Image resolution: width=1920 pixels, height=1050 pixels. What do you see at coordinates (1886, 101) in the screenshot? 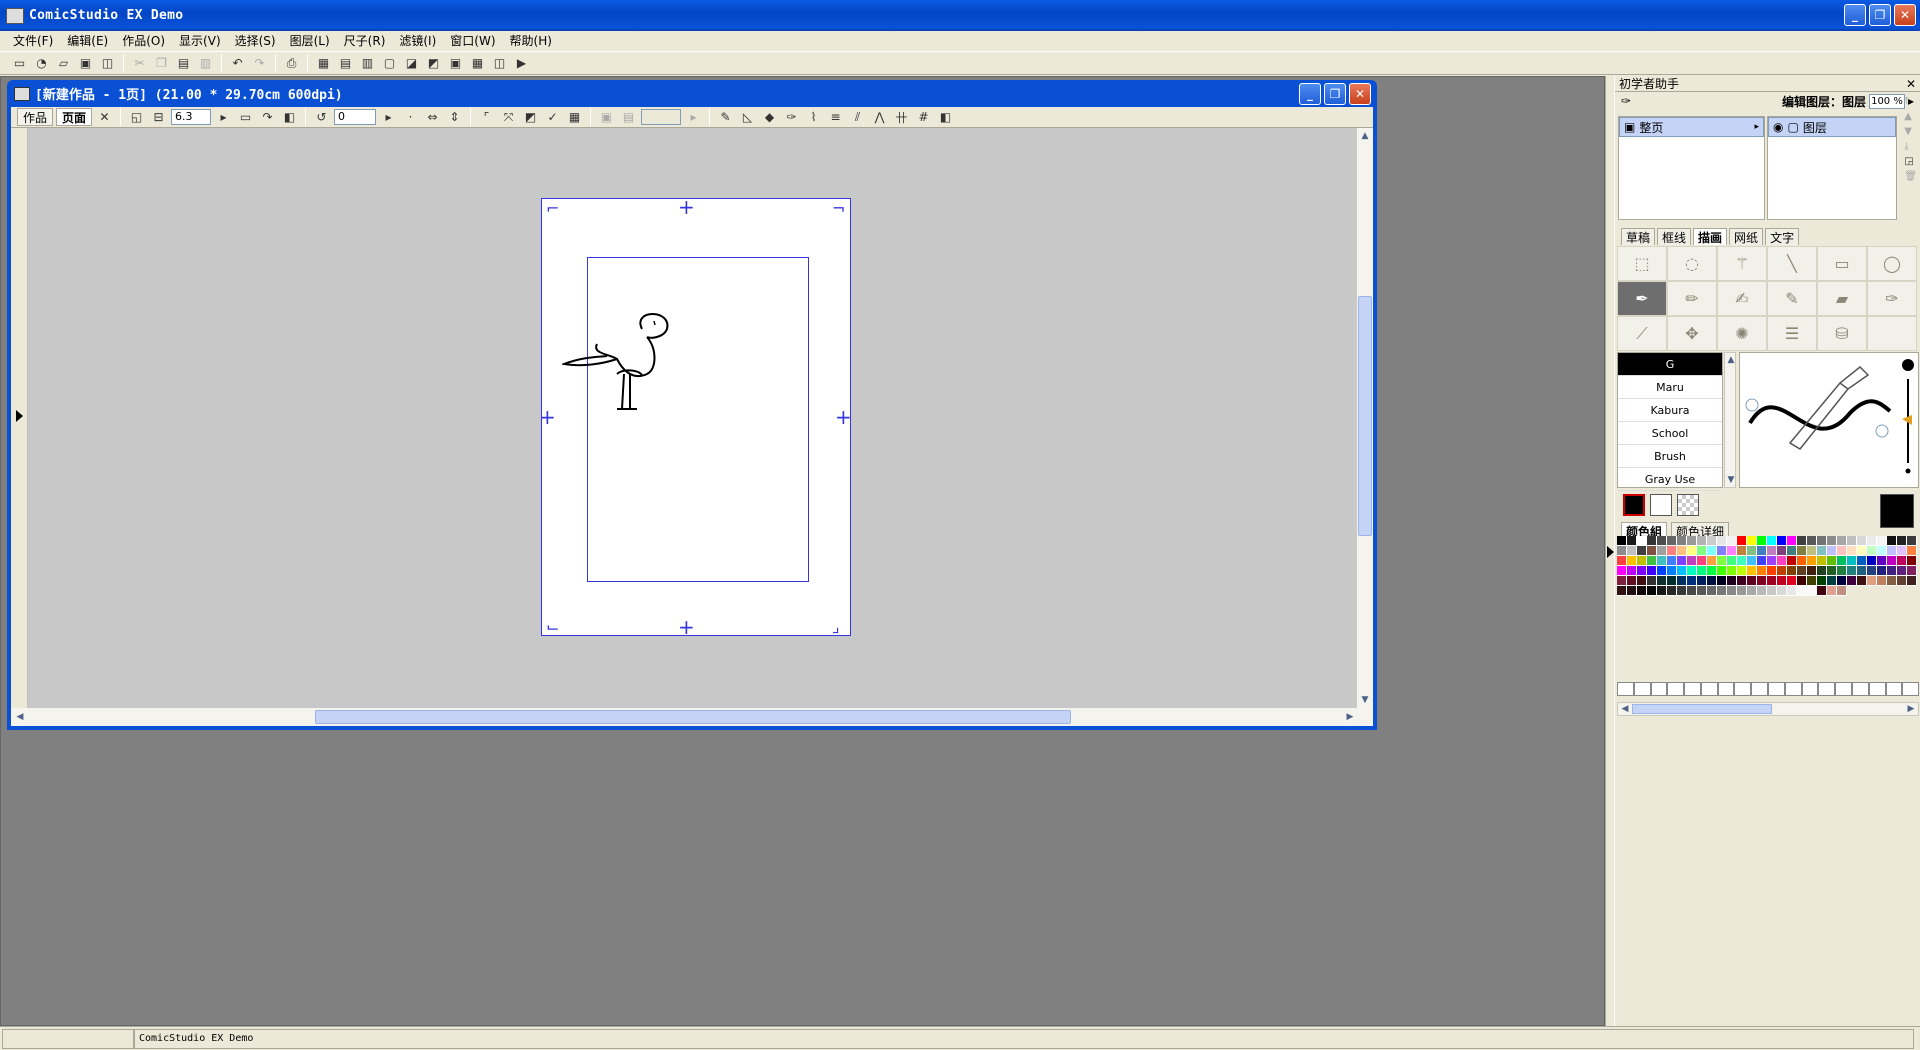
I see `panel-zoom-field: 100 %` at bounding box center [1886, 101].